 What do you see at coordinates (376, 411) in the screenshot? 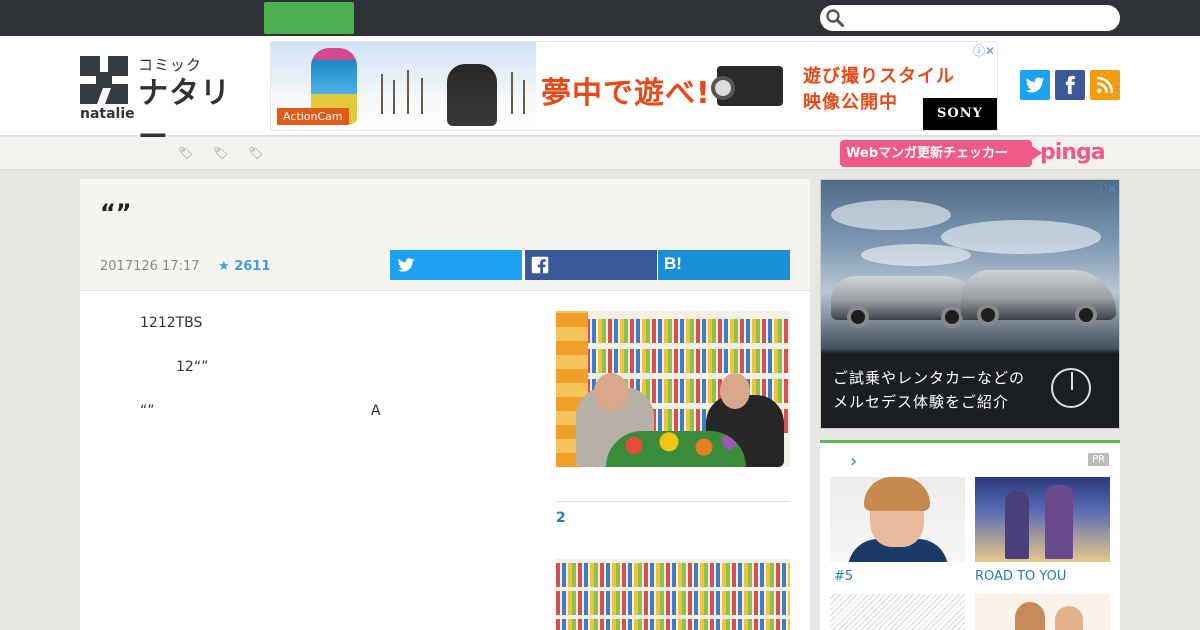
I see `article-paragraph: A` at bounding box center [376, 411].